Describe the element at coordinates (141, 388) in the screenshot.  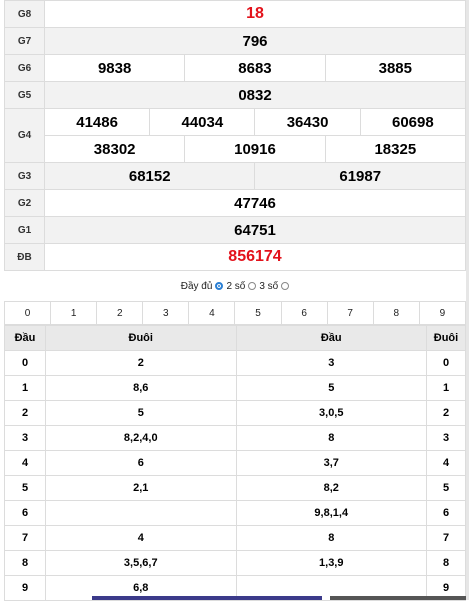
I see `duoi-cell: 8,6` at that location.